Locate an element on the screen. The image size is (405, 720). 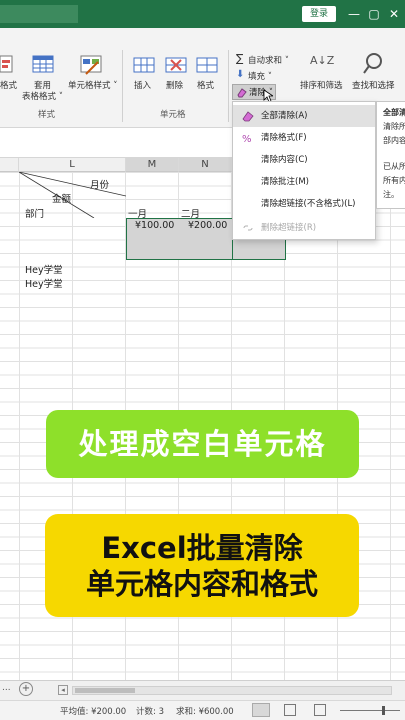
find-select-label: 查找和选择 is located at coordinates (373, 85).